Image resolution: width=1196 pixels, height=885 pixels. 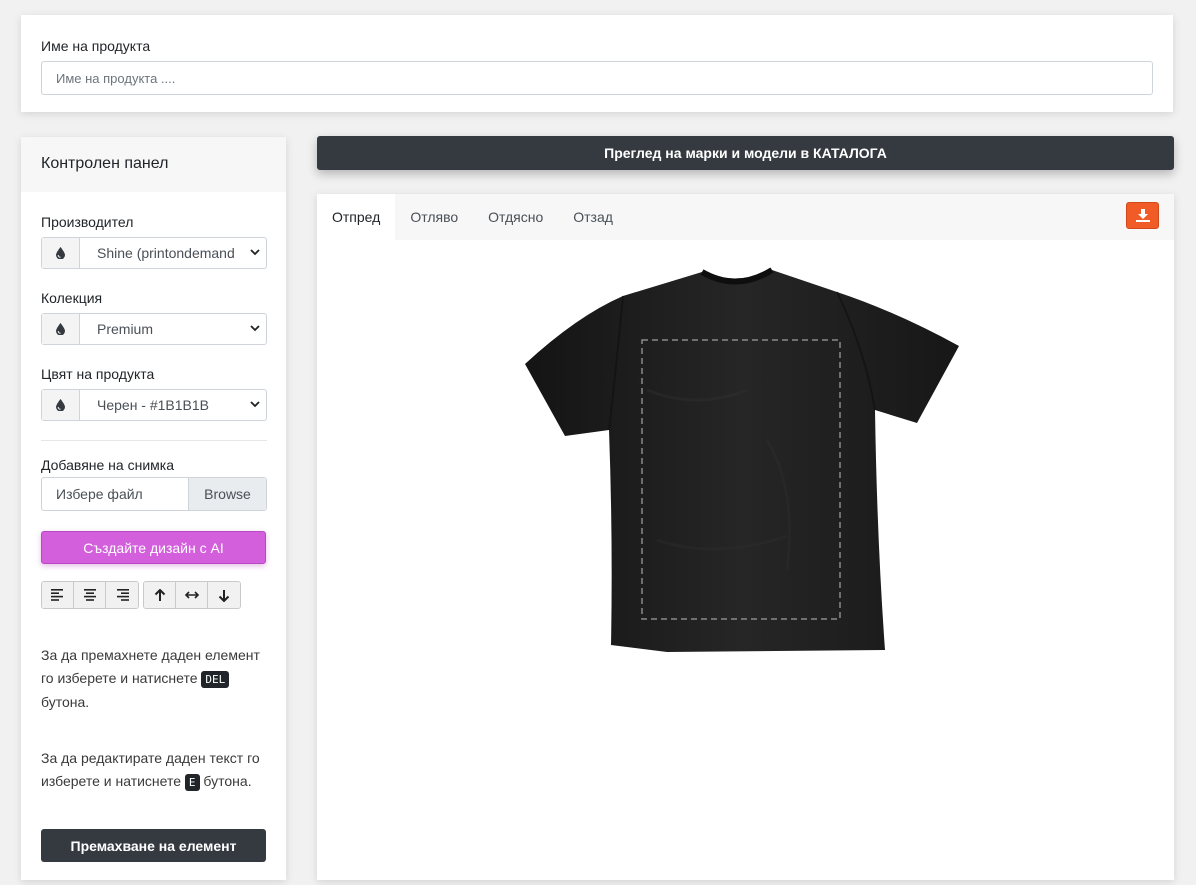 I want to click on product-name-label: Име на продукта, so click(x=96, y=46).